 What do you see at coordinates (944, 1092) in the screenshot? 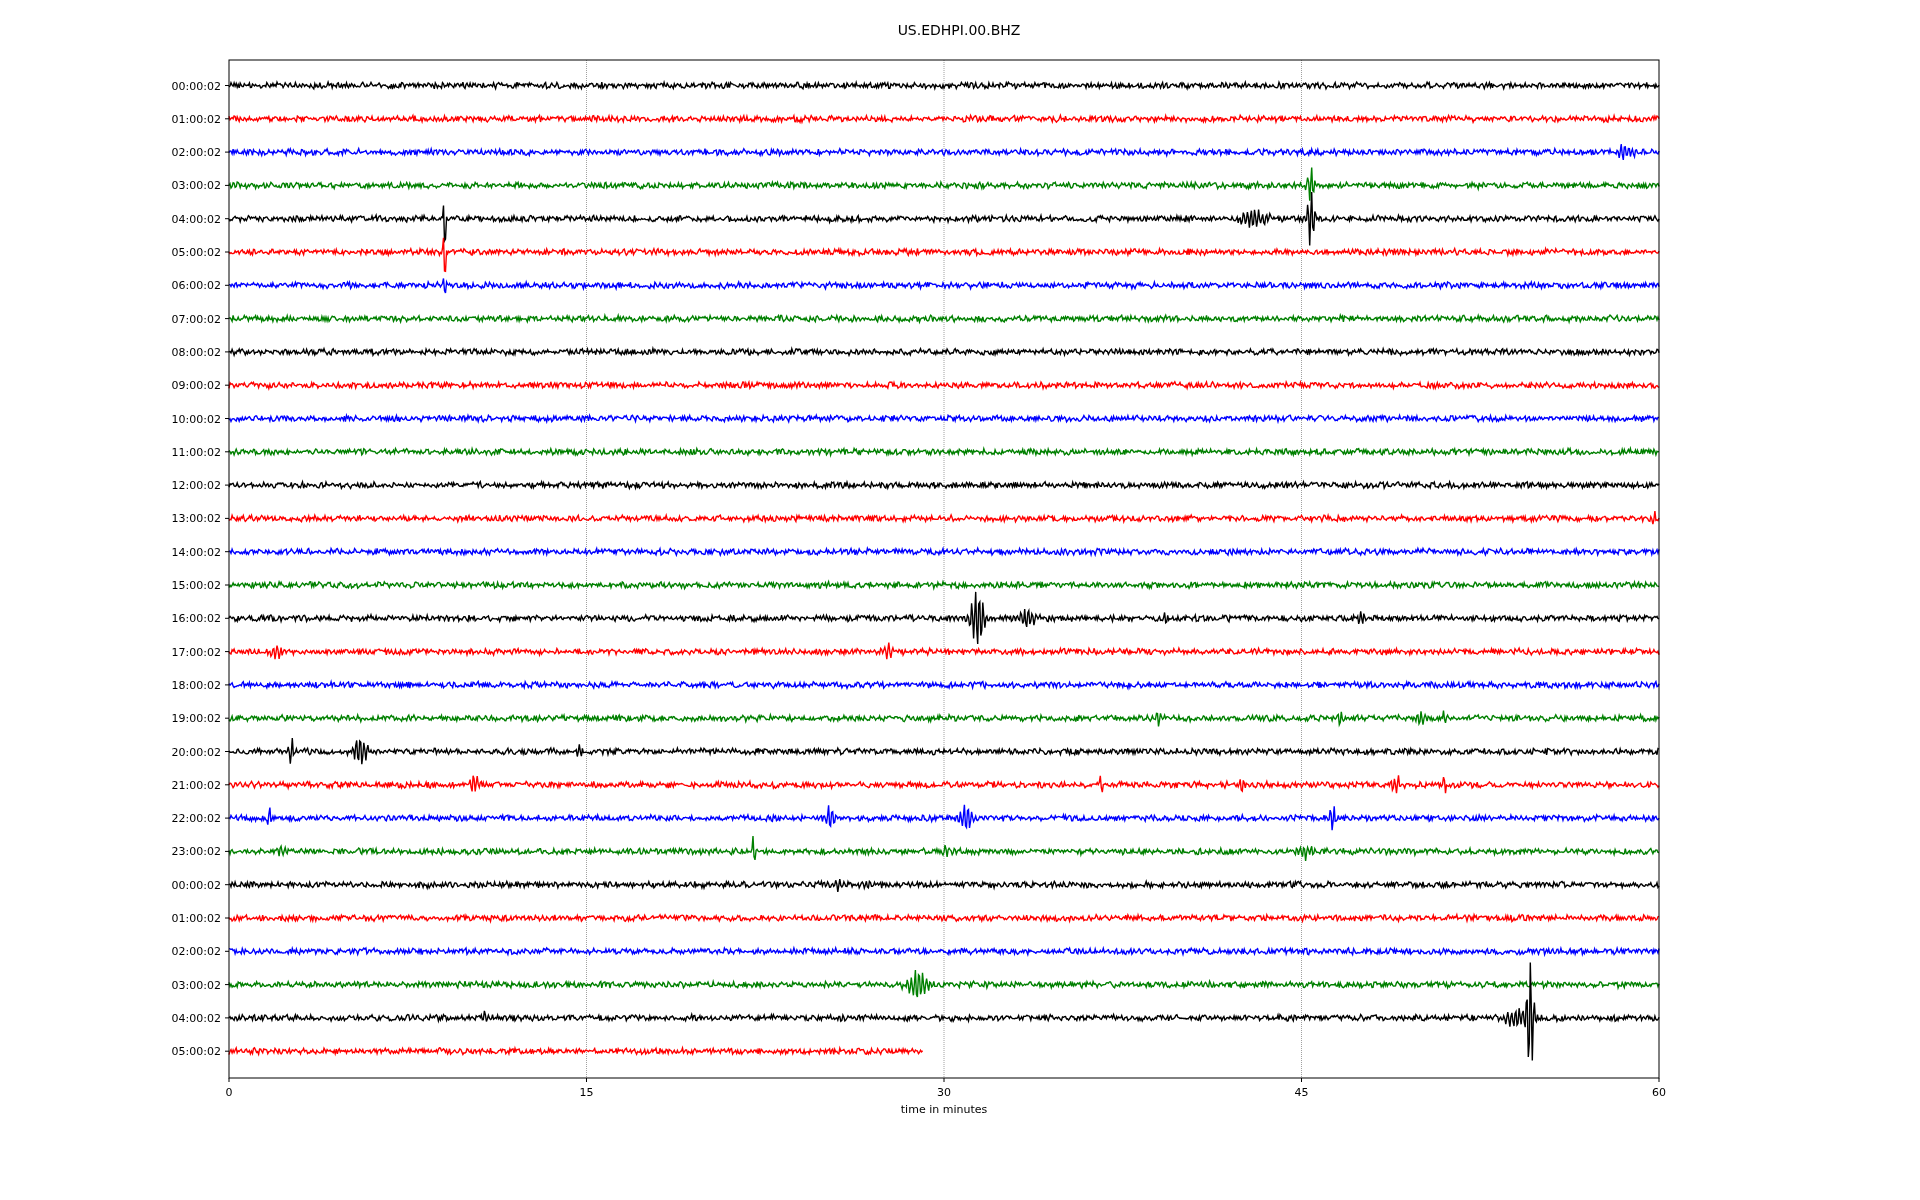
I see `x-tick-label: 30` at bounding box center [944, 1092].